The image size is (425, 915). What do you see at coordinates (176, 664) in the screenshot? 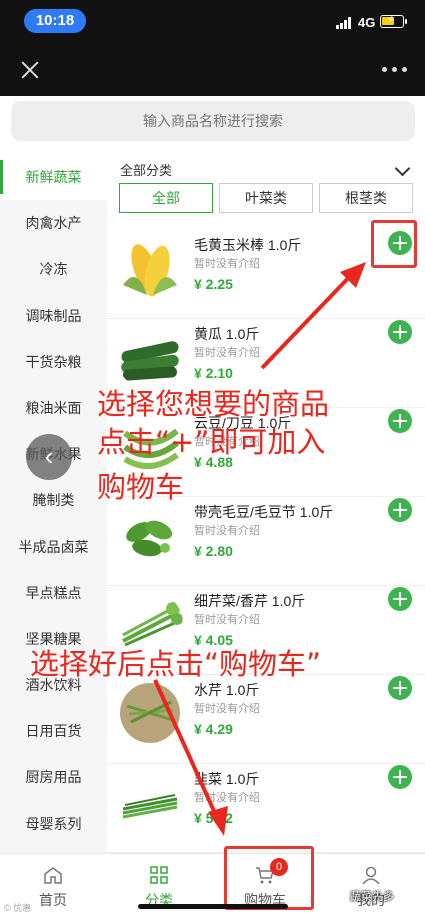
I see `annotation-text-4: 选择好后点击“购物车”` at bounding box center [176, 664].